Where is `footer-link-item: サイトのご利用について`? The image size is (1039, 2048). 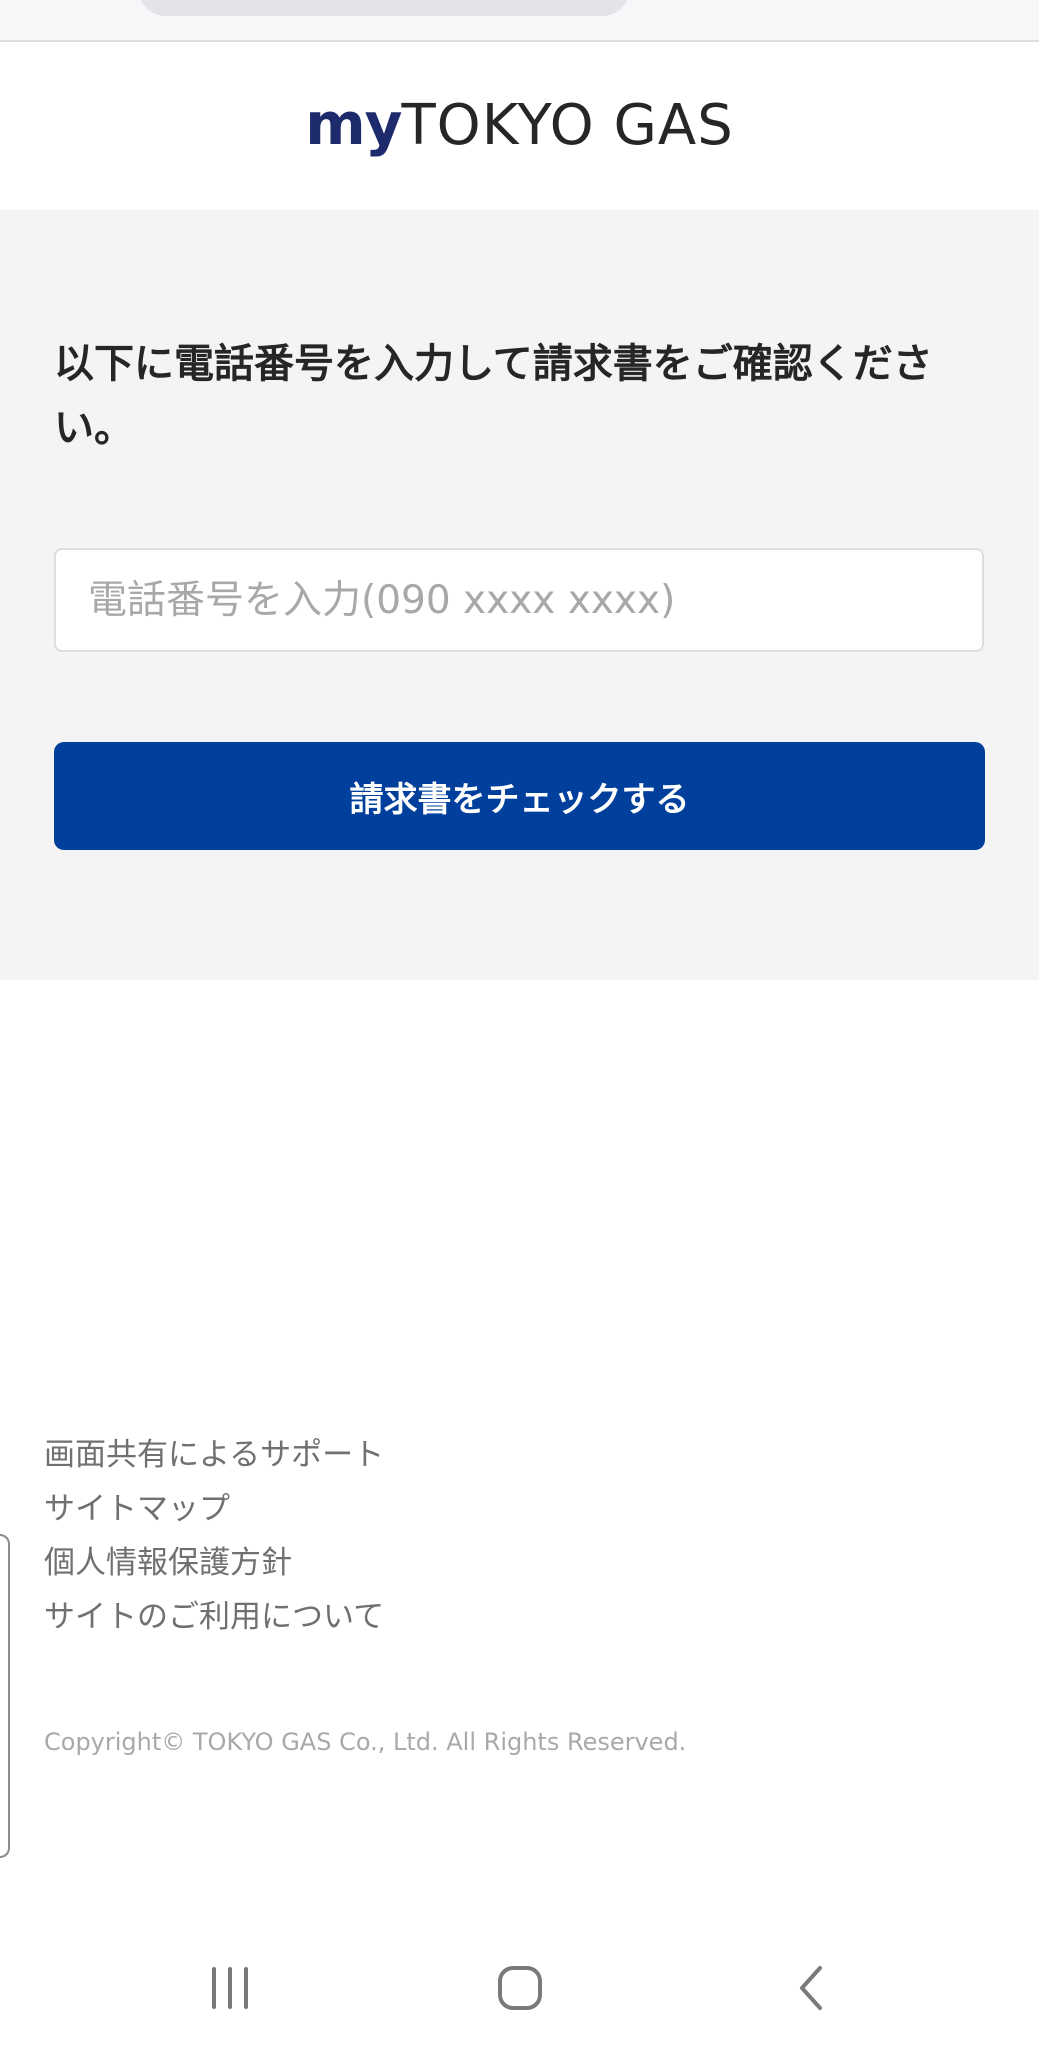 footer-link-item: サイトのご利用について is located at coordinates (214, 1617).